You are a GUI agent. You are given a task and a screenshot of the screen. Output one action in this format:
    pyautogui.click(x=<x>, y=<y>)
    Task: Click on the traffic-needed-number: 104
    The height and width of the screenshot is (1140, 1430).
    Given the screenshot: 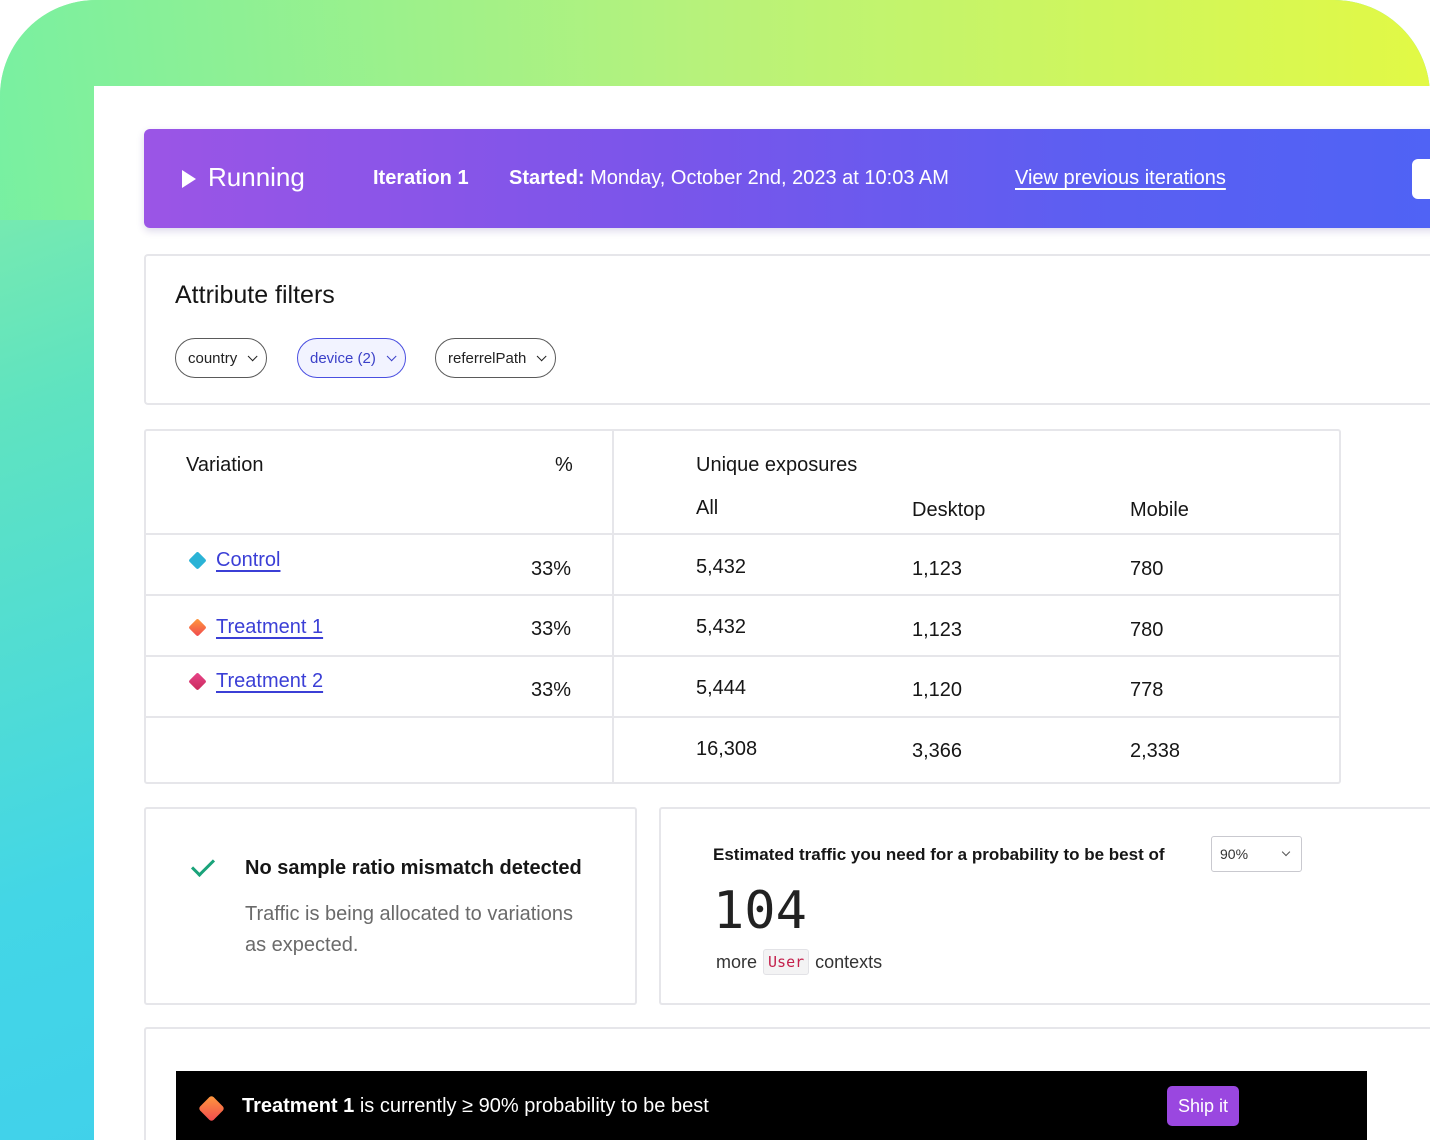 What is the action you would take?
    pyautogui.click(x=760, y=911)
    